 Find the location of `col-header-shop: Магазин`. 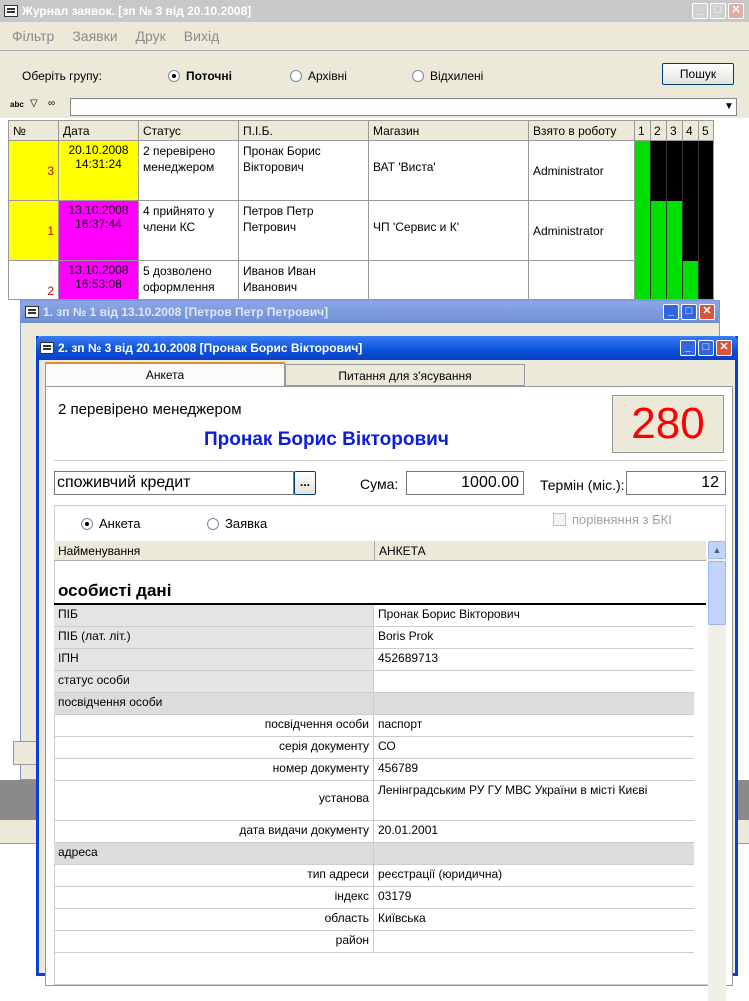

col-header-shop: Магазин is located at coordinates (449, 131).